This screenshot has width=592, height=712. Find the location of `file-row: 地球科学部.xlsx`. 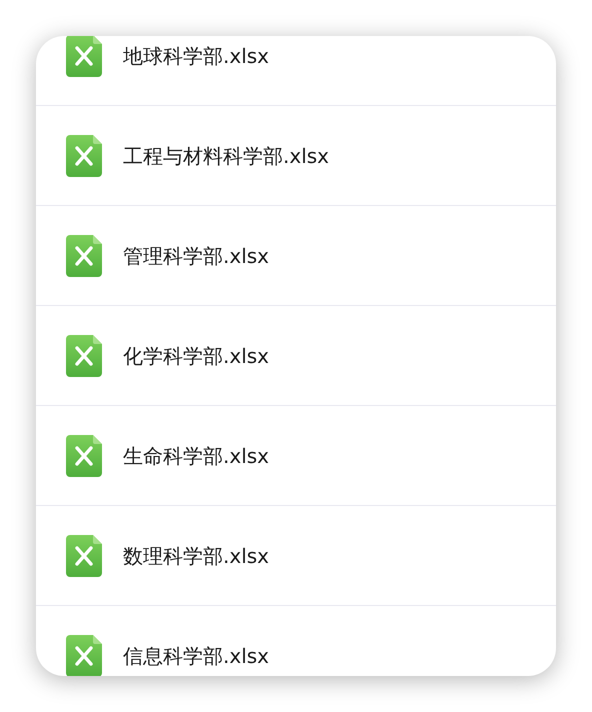

file-row: 地球科学部.xlsx is located at coordinates (296, 71).